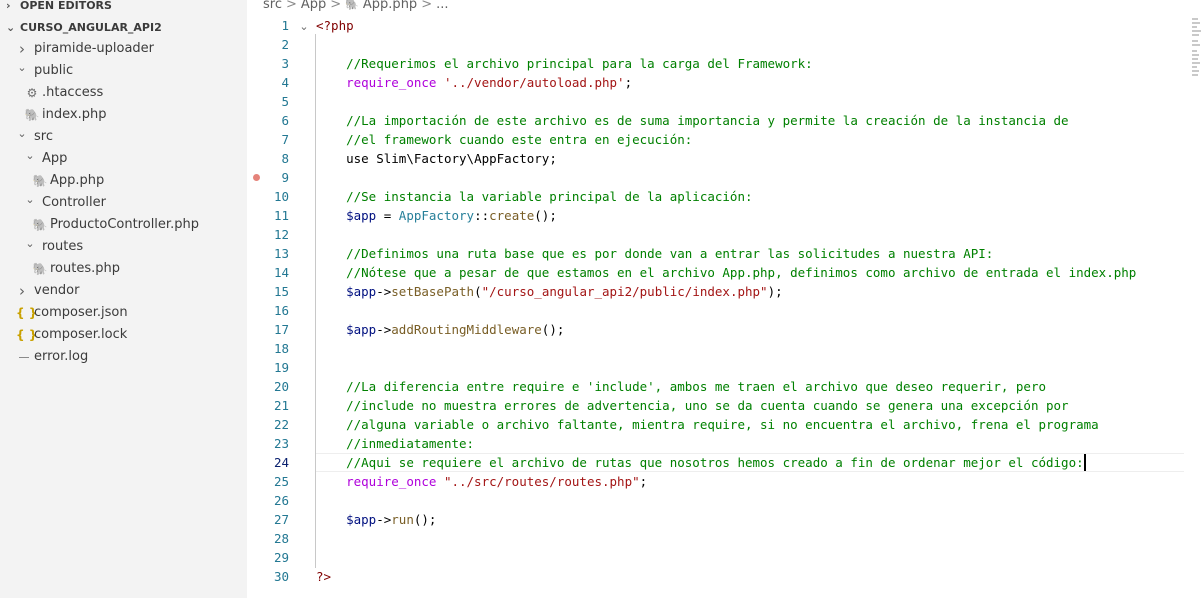 The image size is (1201, 598). What do you see at coordinates (123, 181) in the screenshot?
I see `tree-item-app-php: 🐘 App.php` at bounding box center [123, 181].